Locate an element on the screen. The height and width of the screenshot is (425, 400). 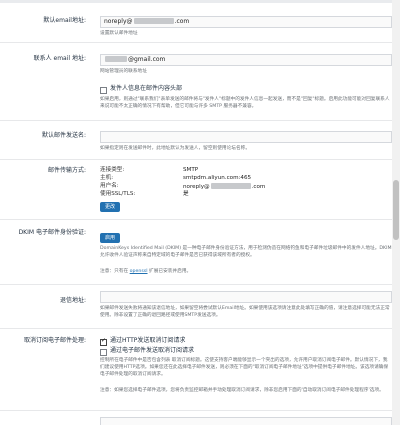
unsubscribe-email-checkbox is located at coordinates (103, 352).